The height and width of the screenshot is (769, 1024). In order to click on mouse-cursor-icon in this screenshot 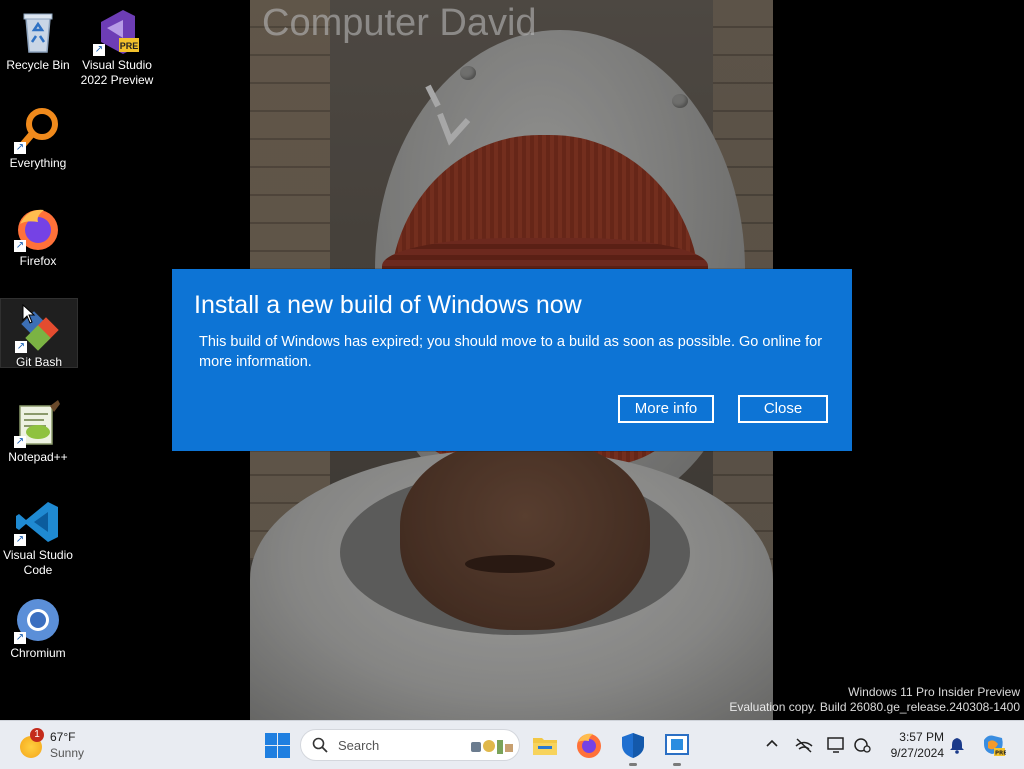, I will do `click(29, 314)`.